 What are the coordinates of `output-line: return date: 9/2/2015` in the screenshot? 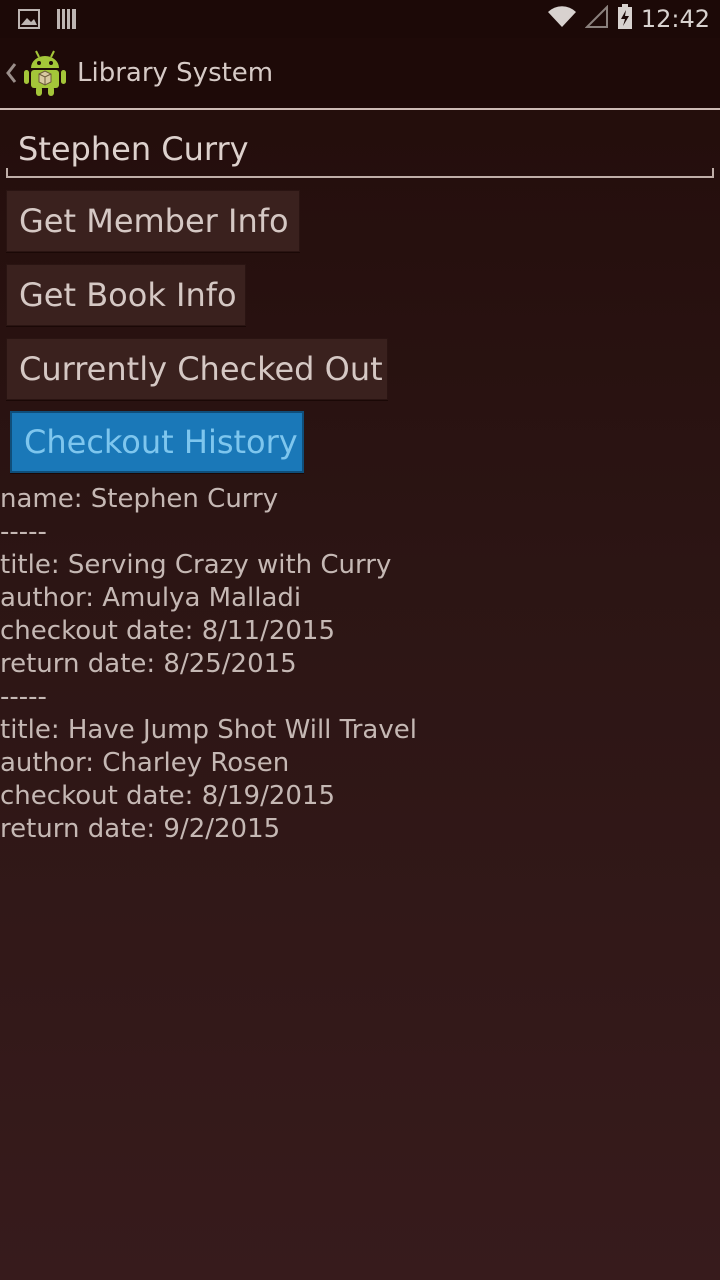 It's located at (140, 829).